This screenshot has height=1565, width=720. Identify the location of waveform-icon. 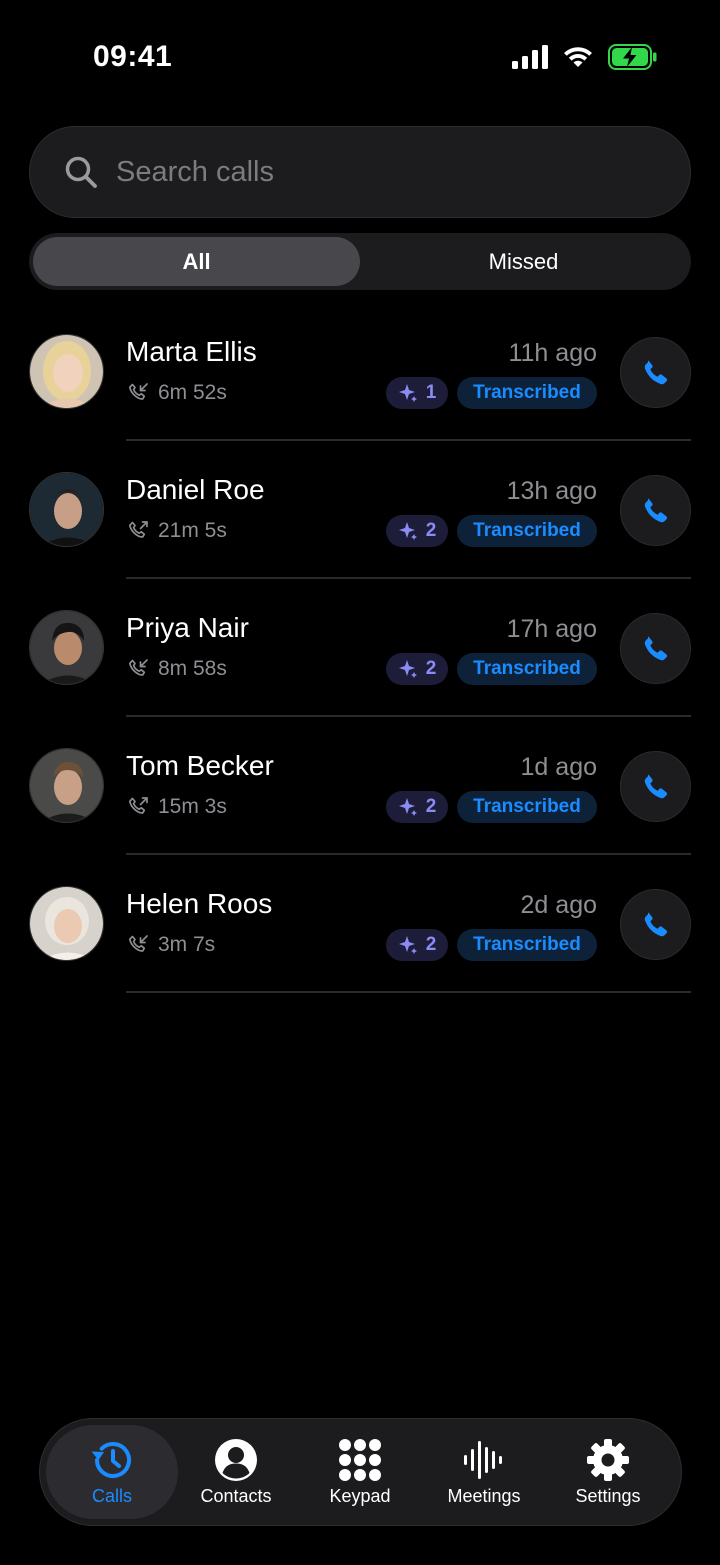
(483, 1459).